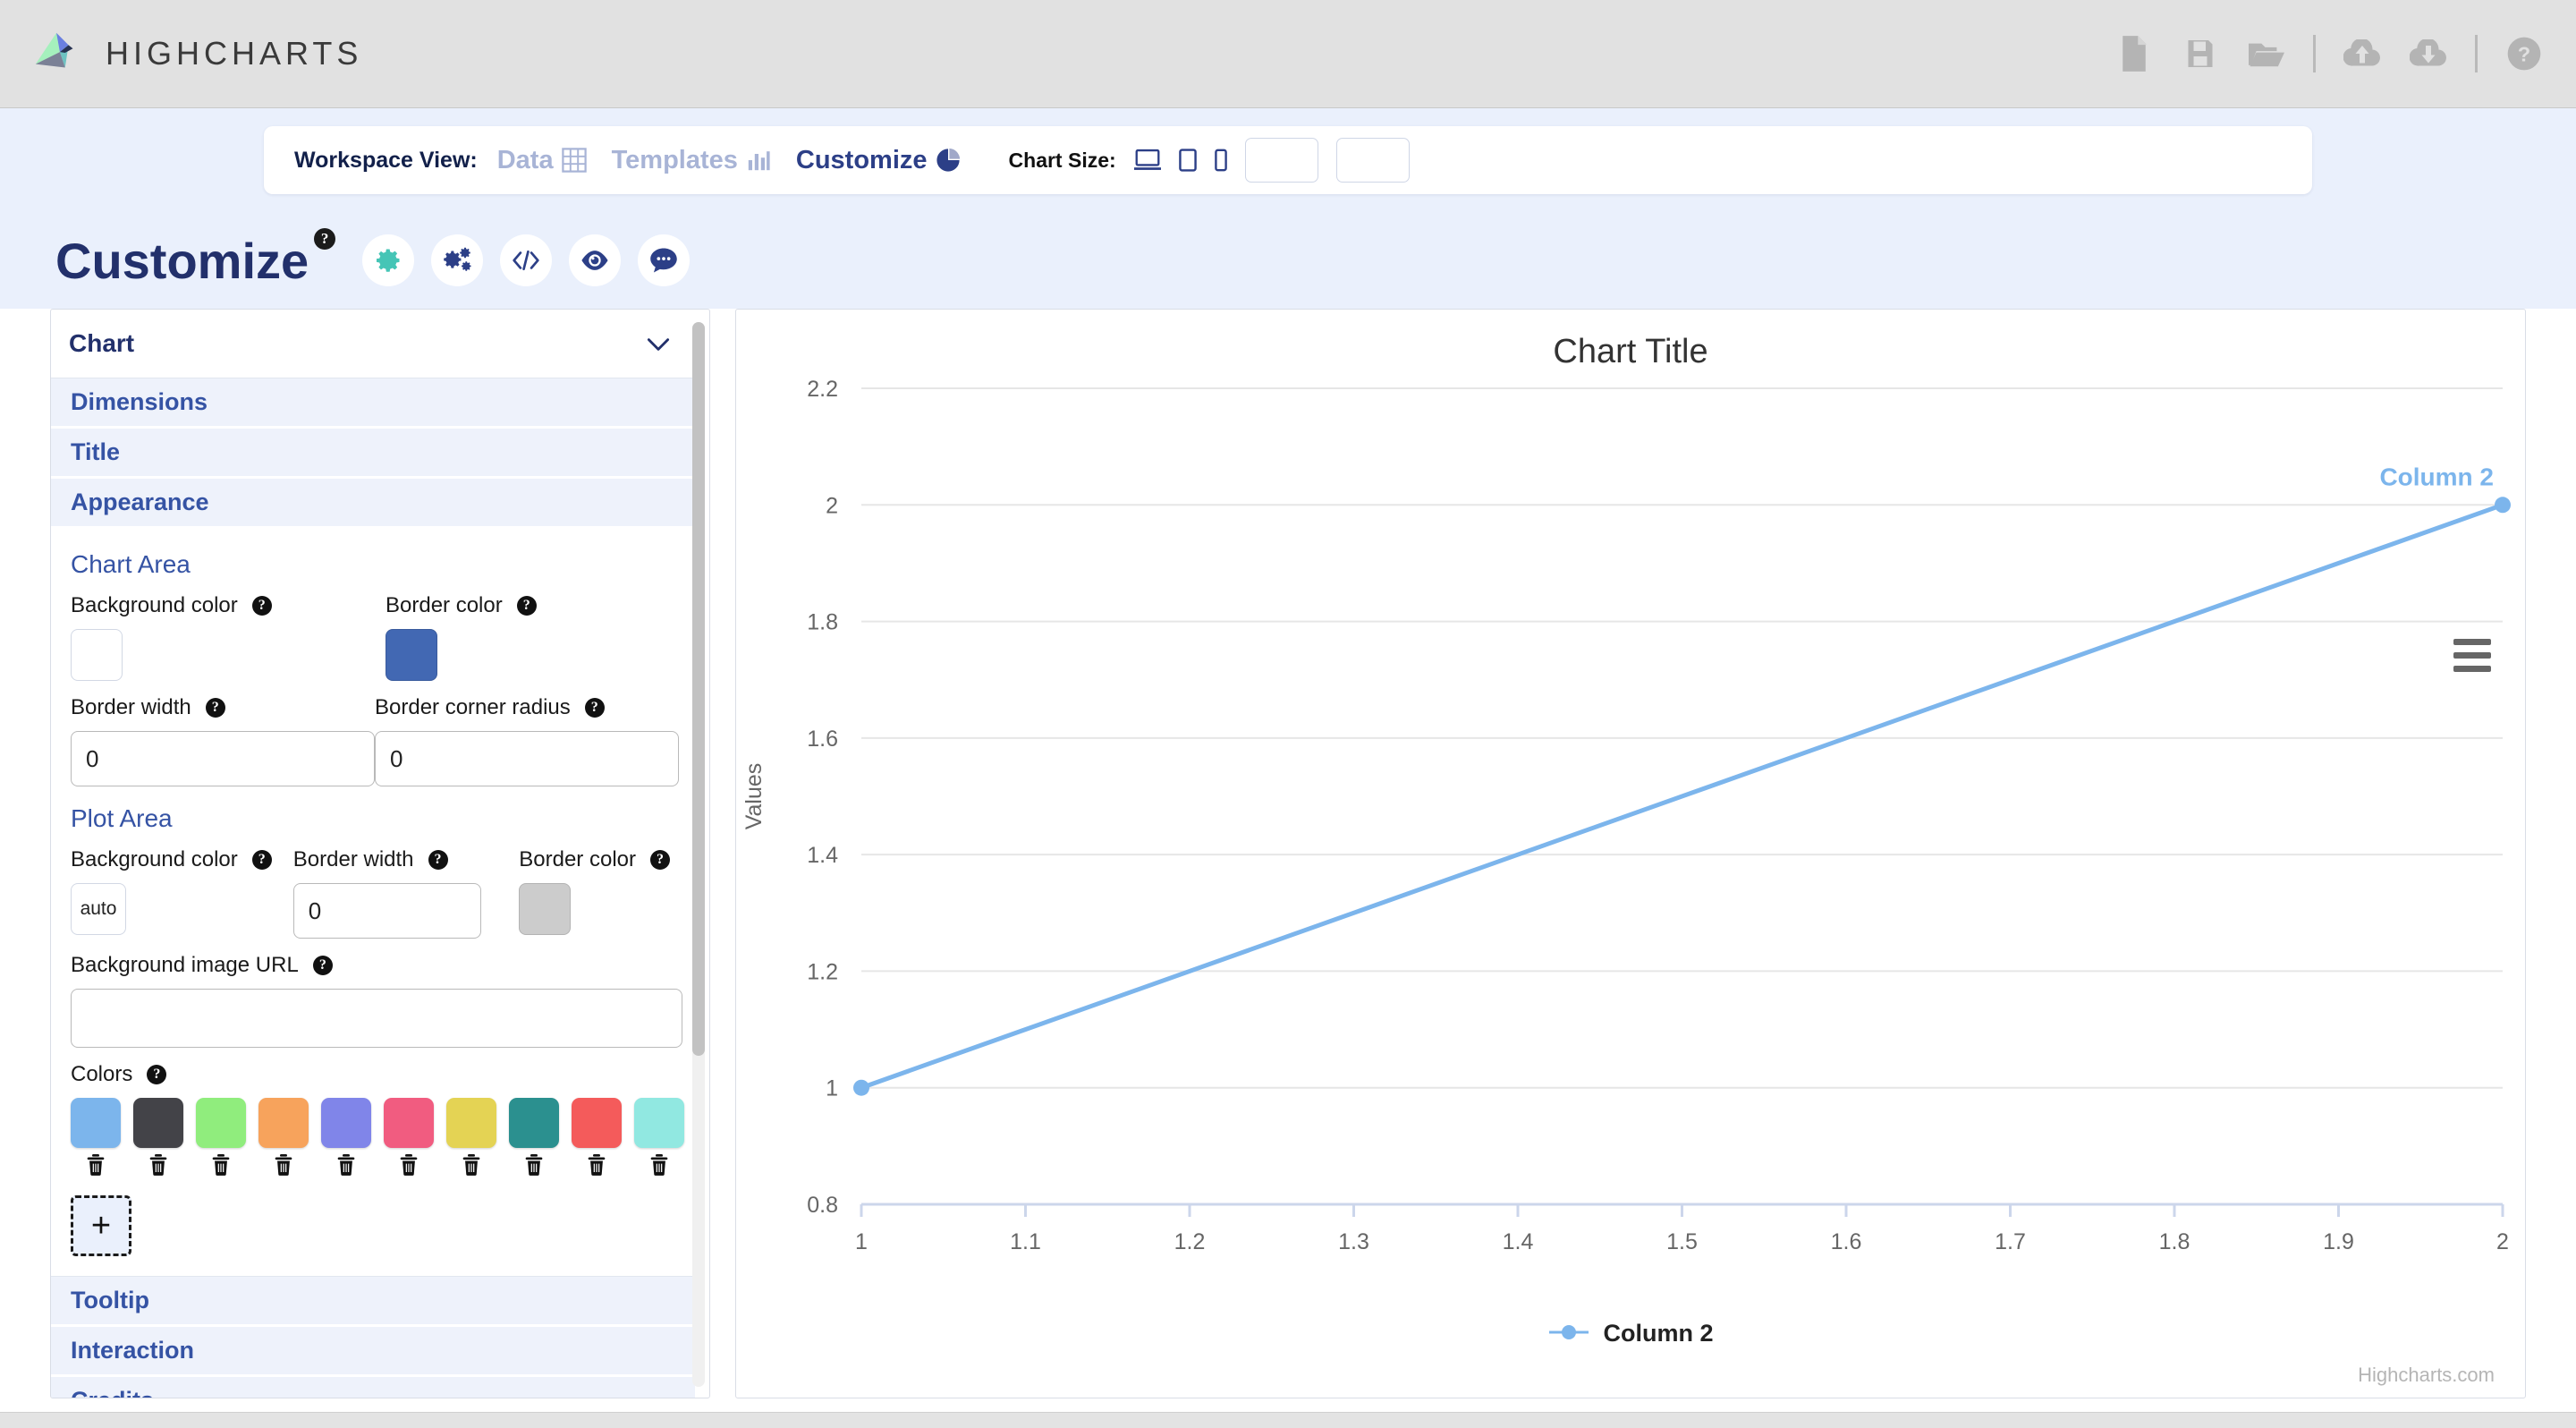 This screenshot has height=1428, width=2576. What do you see at coordinates (1281, 160) in the screenshot?
I see `chart-width-input` at bounding box center [1281, 160].